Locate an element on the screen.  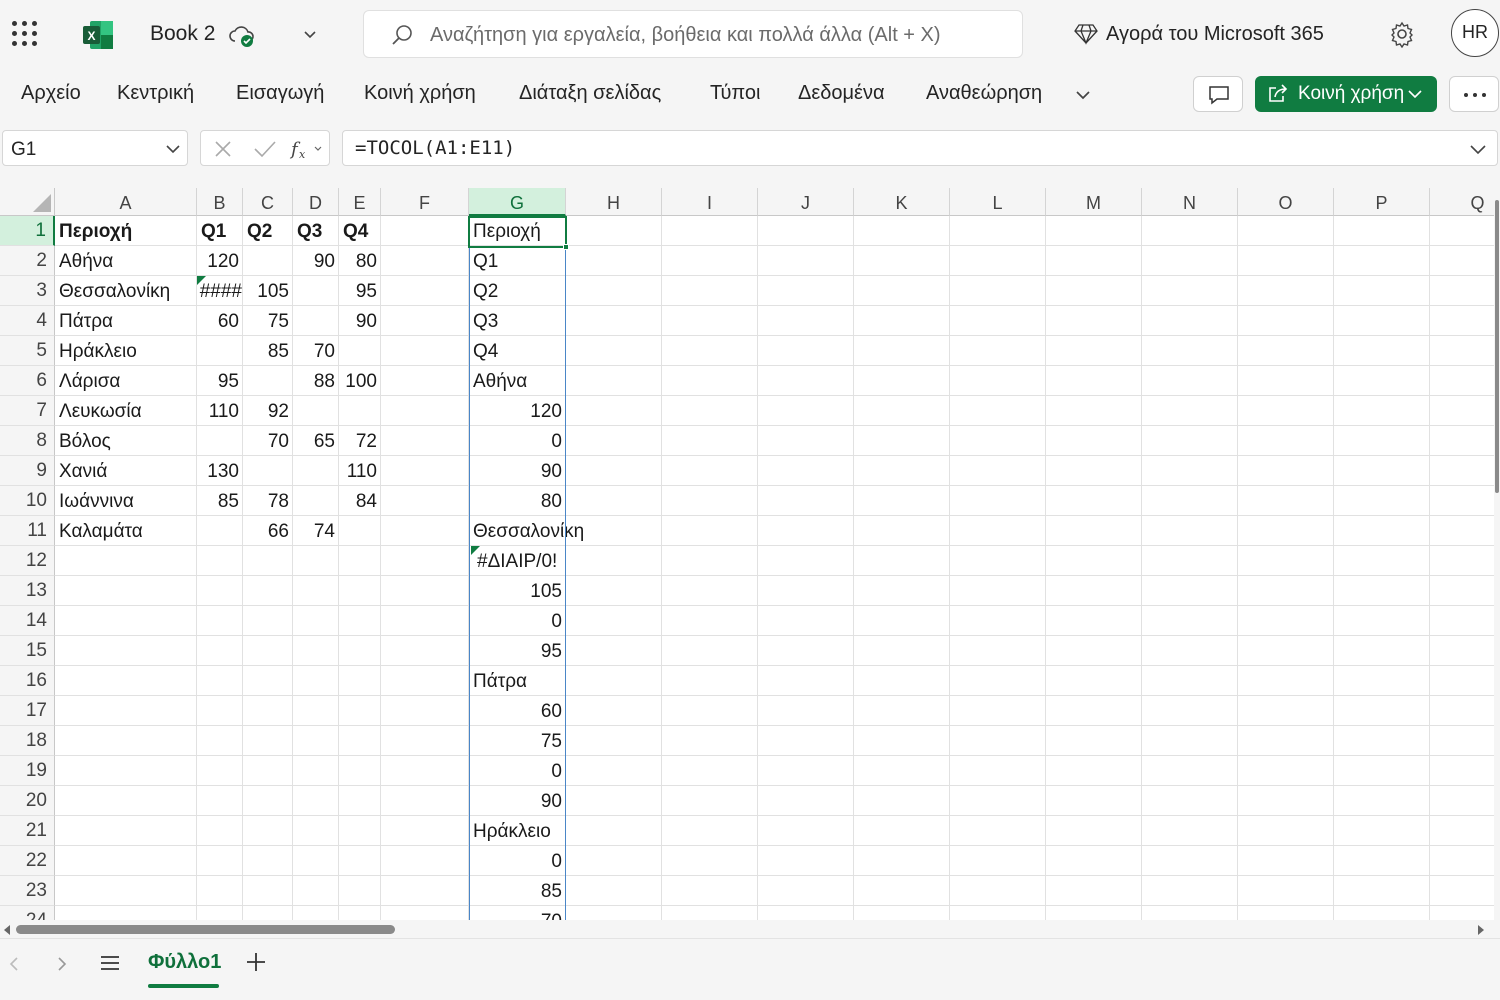
gear-icon is located at coordinates (1402, 34).